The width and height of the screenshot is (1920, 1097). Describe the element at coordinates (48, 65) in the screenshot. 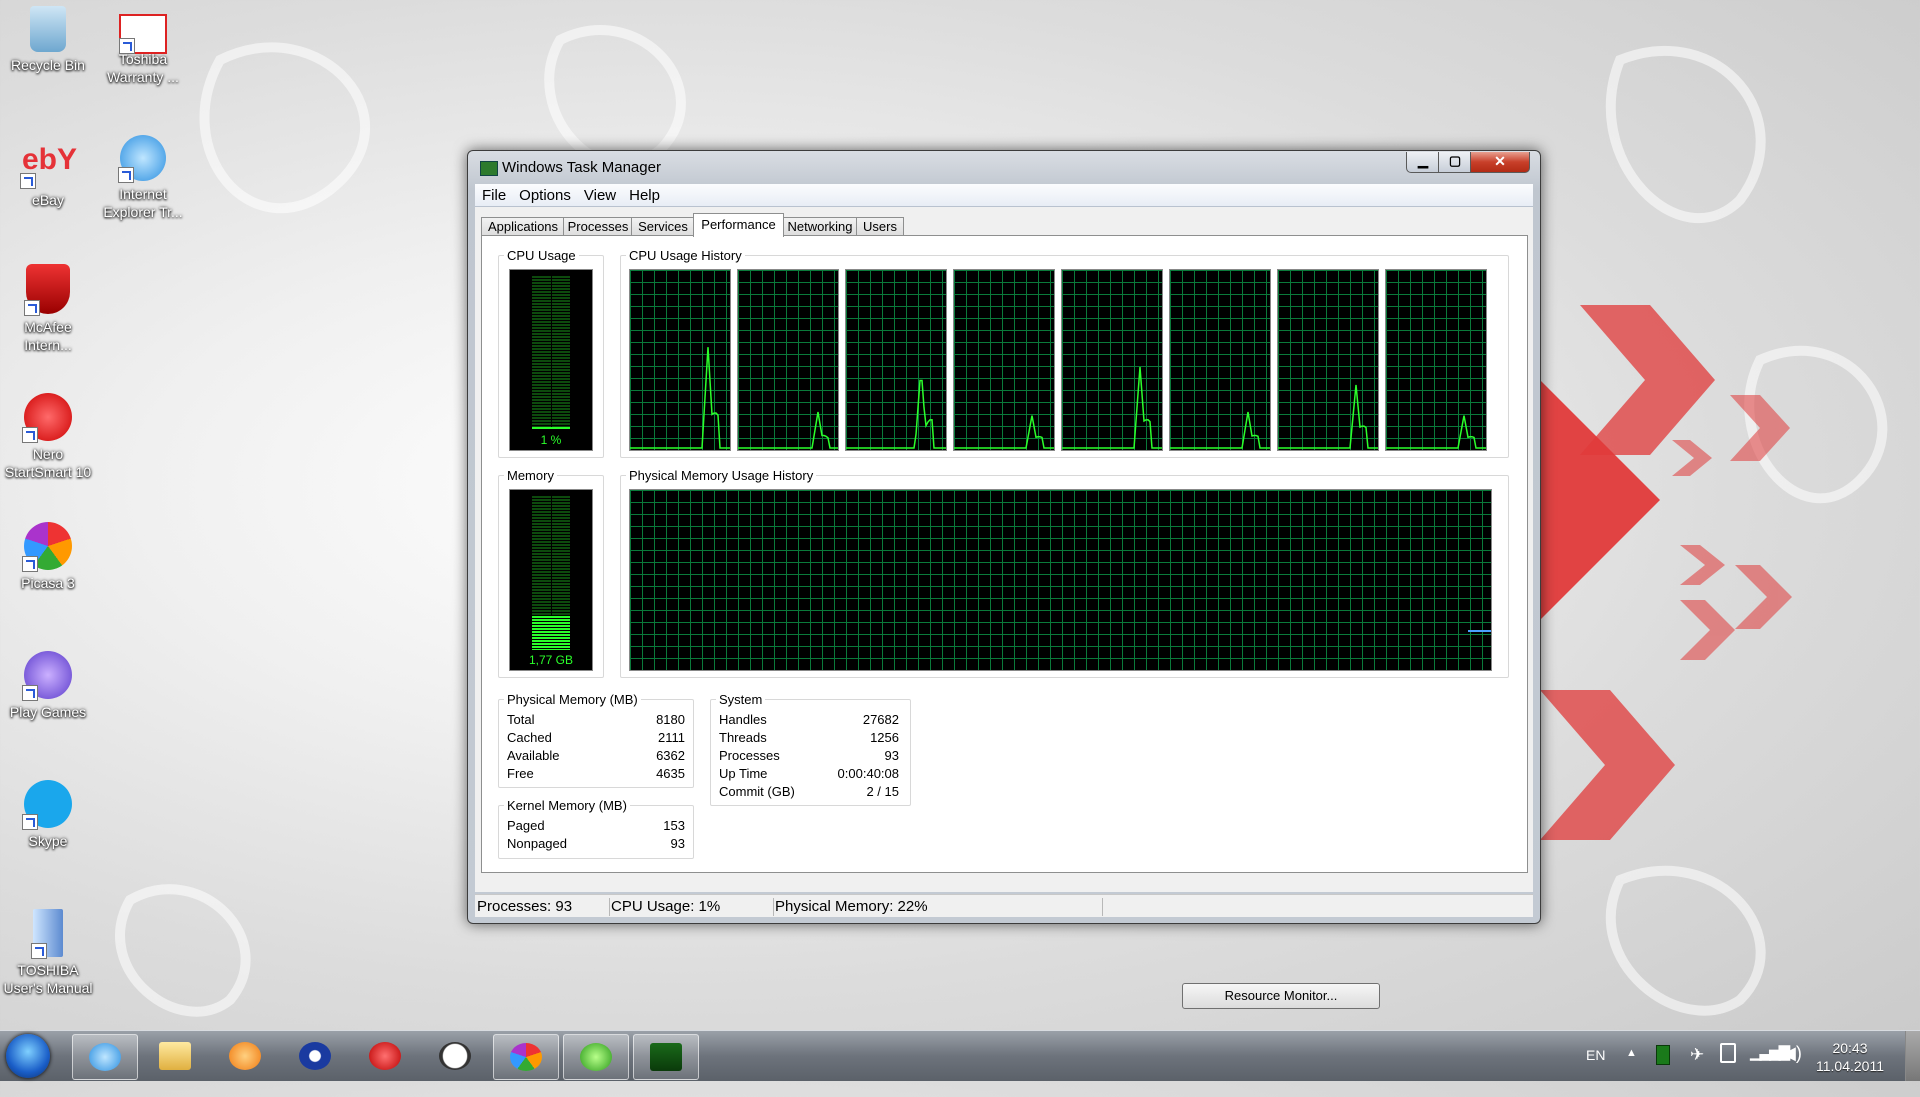

I see `desktop-icon-label: Recycle Bin` at that location.